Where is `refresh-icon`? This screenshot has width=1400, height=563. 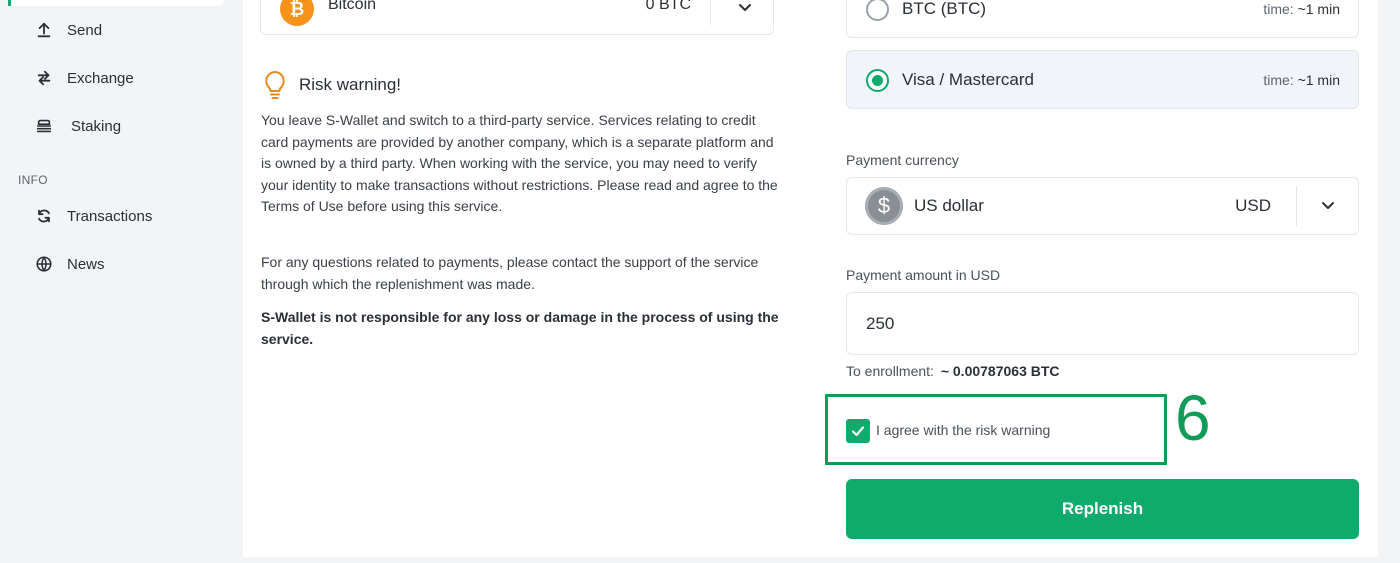
refresh-icon is located at coordinates (44, 216).